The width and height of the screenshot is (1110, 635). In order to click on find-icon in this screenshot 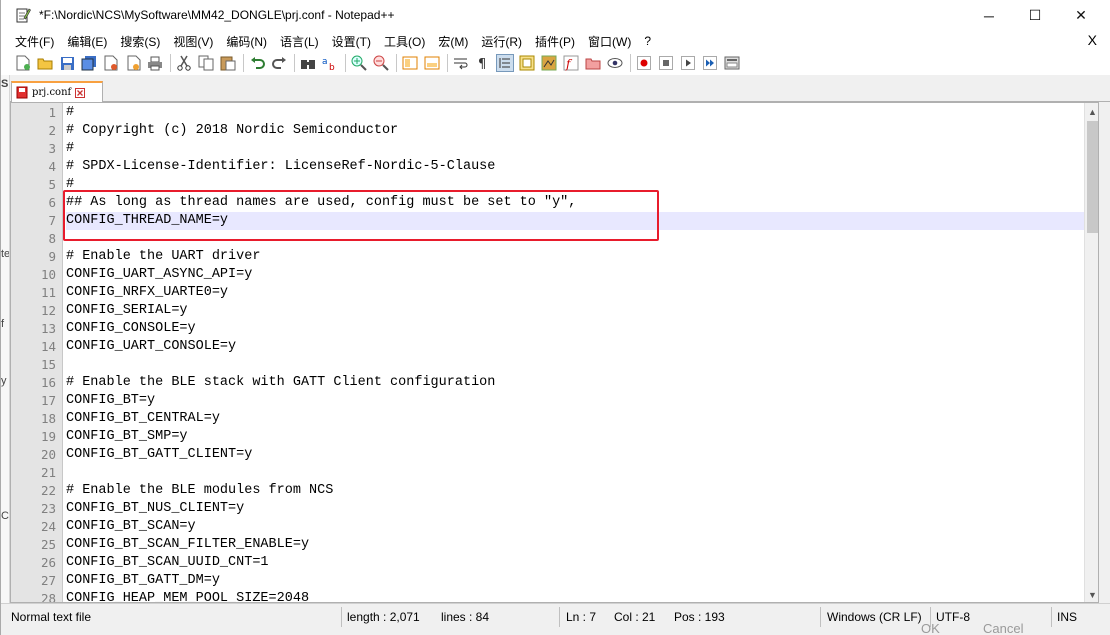, I will do `click(308, 63)`.